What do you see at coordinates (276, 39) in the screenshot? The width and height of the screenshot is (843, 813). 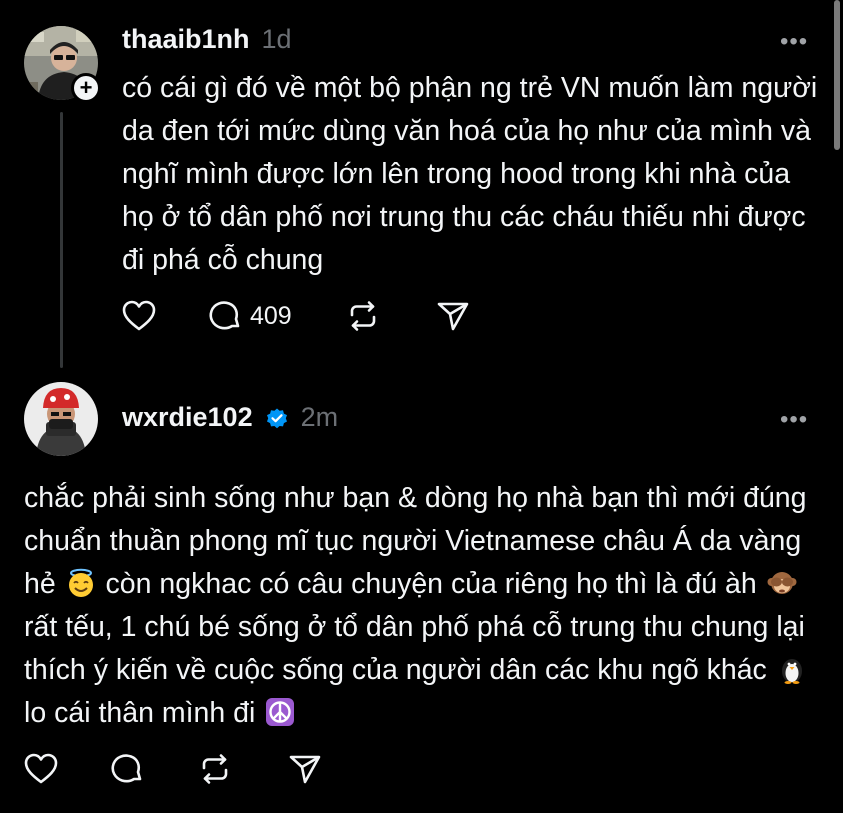 I see `post-timestamp: 1d` at bounding box center [276, 39].